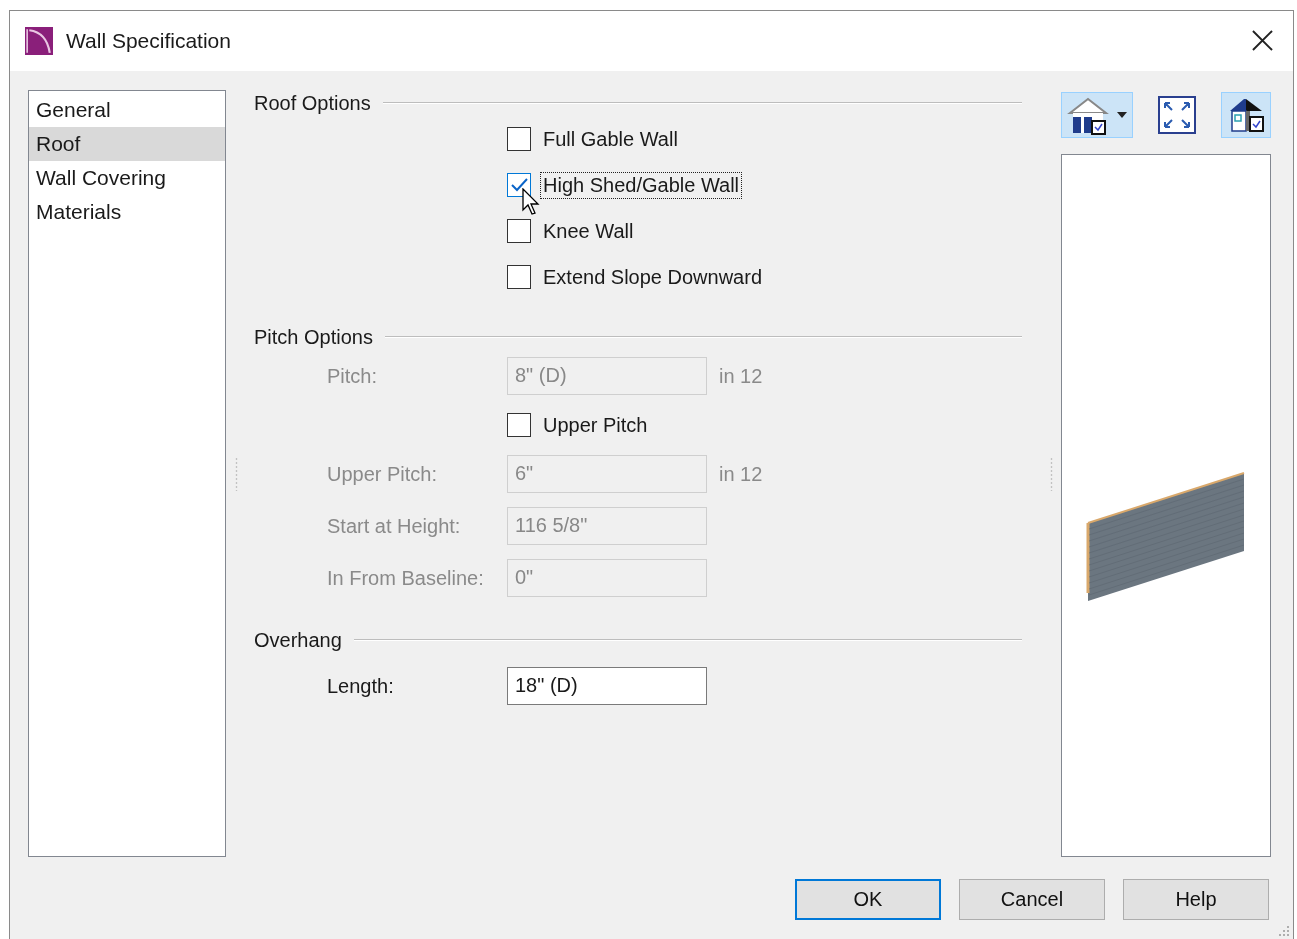 This screenshot has height=939, width=1297. I want to click on field-label: Start at Height:, so click(394, 526).